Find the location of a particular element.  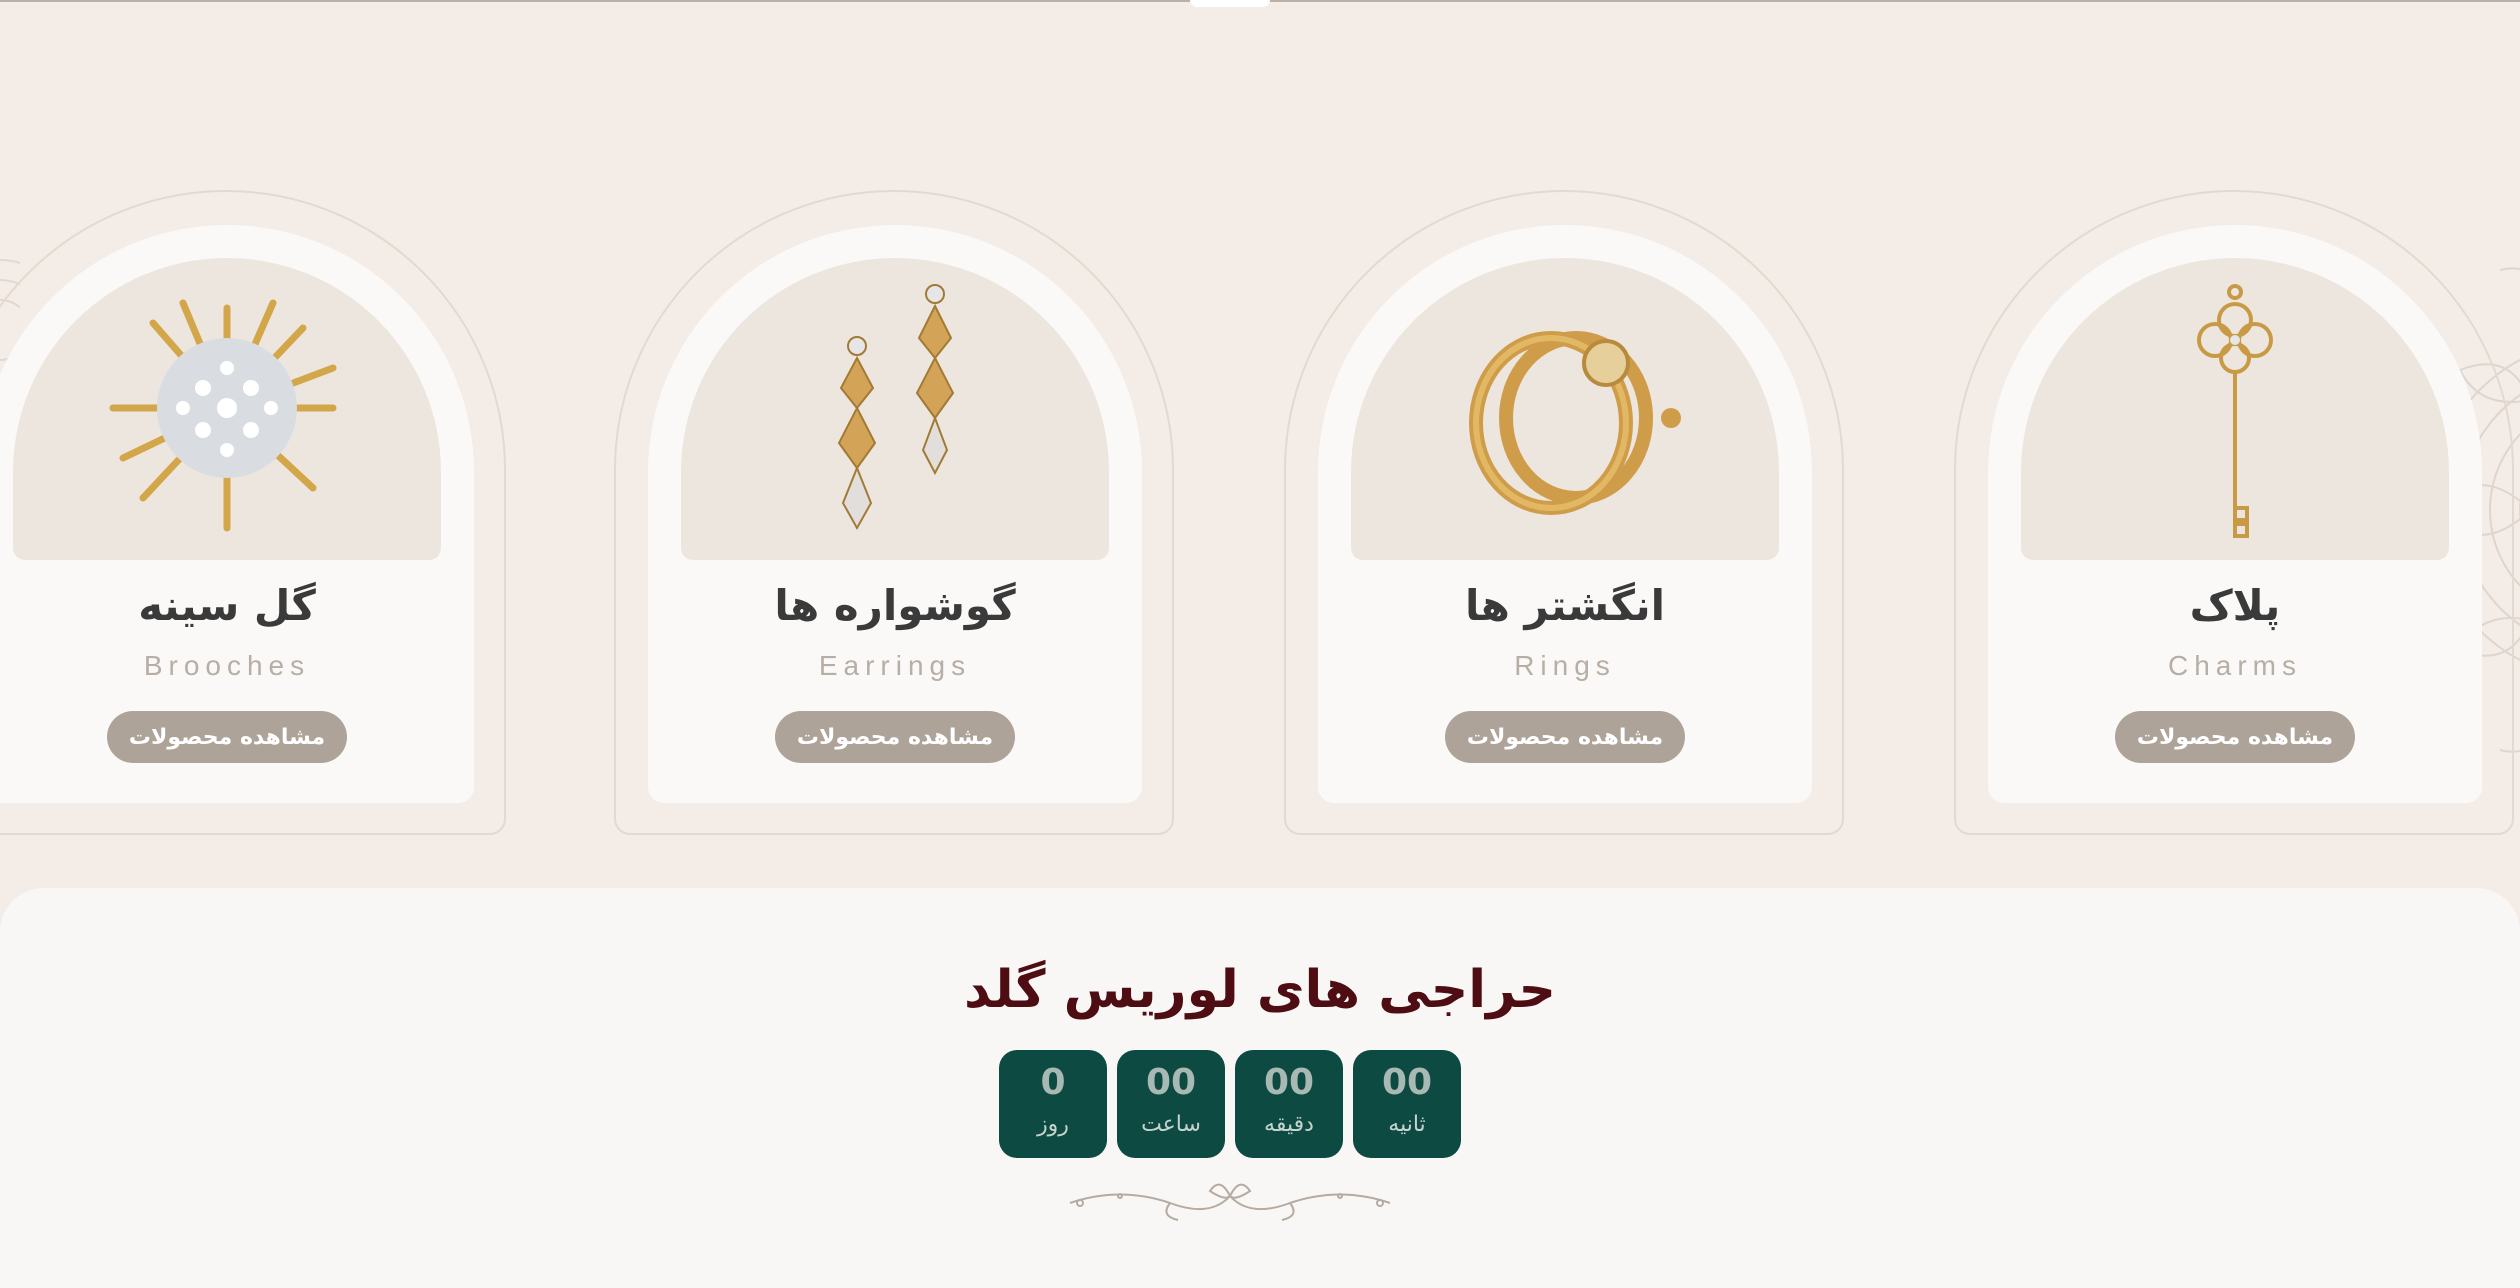

category-title: انگشتر ها is located at coordinates (1565, 605).